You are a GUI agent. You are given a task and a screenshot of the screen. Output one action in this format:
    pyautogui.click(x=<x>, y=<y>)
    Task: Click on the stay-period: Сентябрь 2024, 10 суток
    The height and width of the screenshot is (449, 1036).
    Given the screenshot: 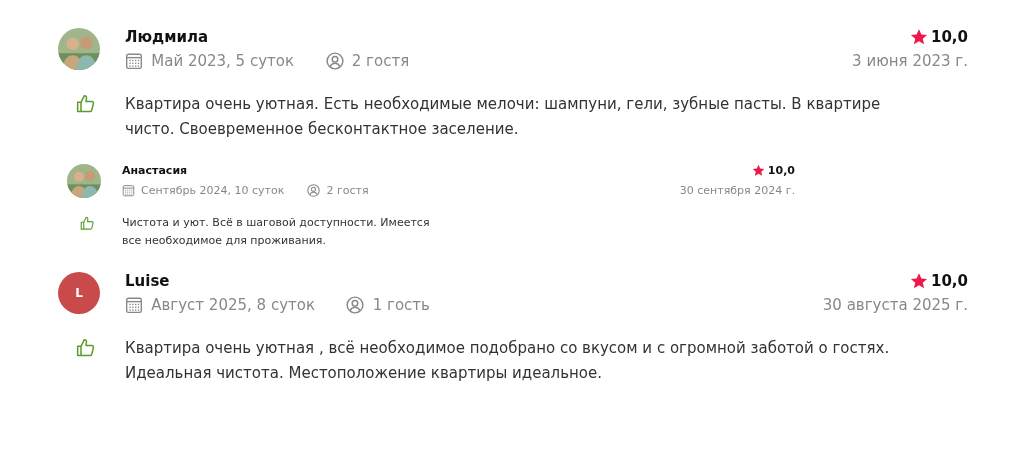 What is the action you would take?
    pyautogui.click(x=213, y=190)
    